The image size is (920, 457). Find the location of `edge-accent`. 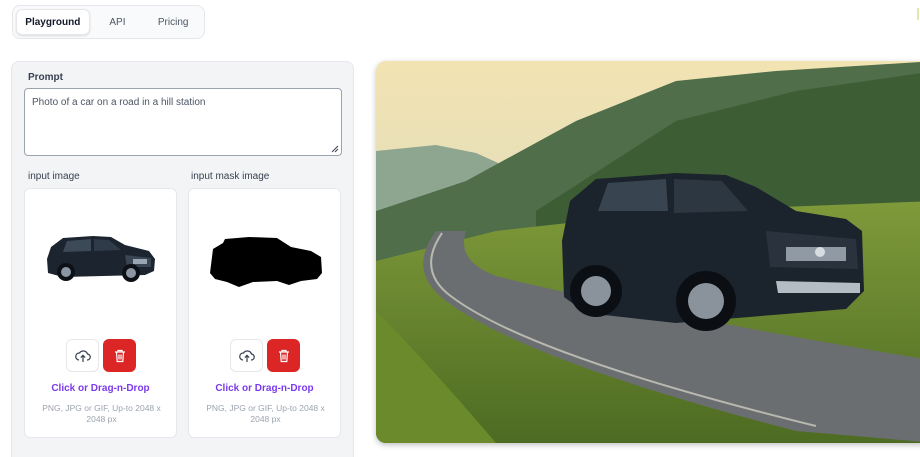

edge-accent is located at coordinates (918, 14).